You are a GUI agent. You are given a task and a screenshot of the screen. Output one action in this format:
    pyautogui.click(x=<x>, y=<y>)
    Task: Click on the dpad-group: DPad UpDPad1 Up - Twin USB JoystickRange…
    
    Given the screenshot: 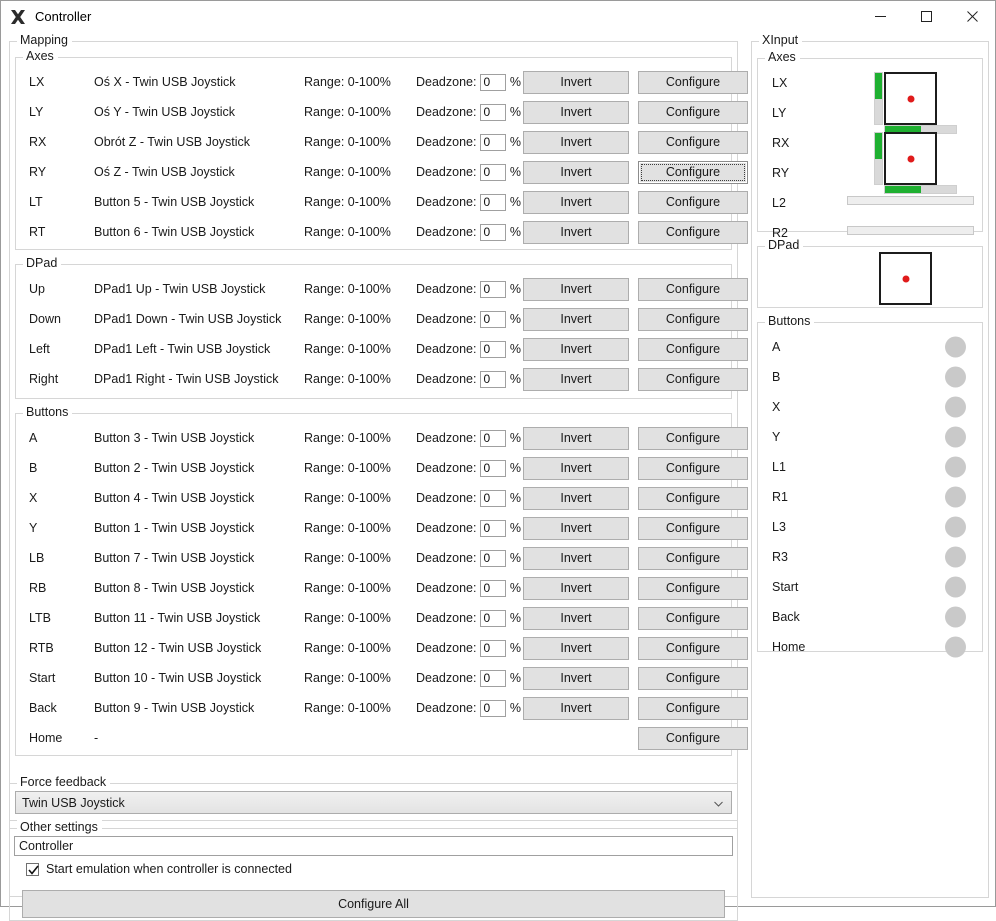 What is the action you would take?
    pyautogui.click(x=373, y=331)
    